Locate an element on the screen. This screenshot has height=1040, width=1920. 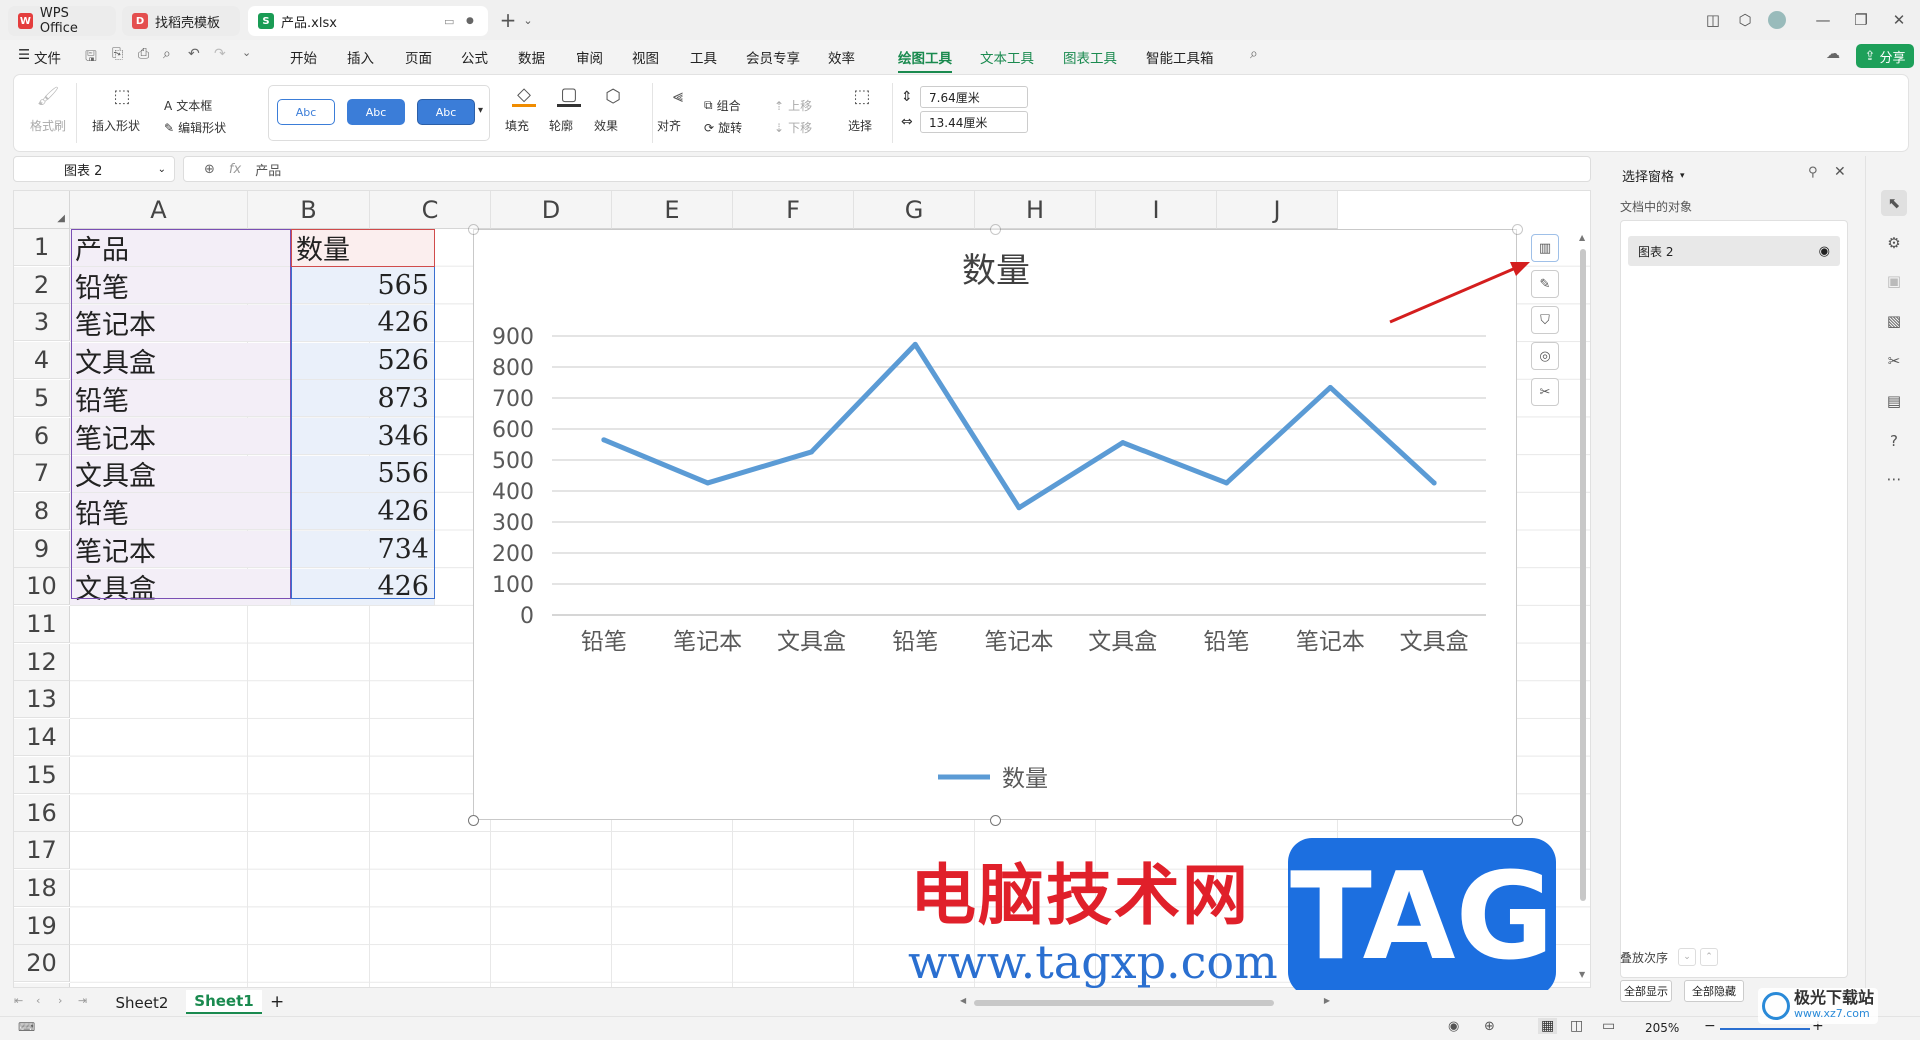
column-header: A is located at coordinates (159, 210).